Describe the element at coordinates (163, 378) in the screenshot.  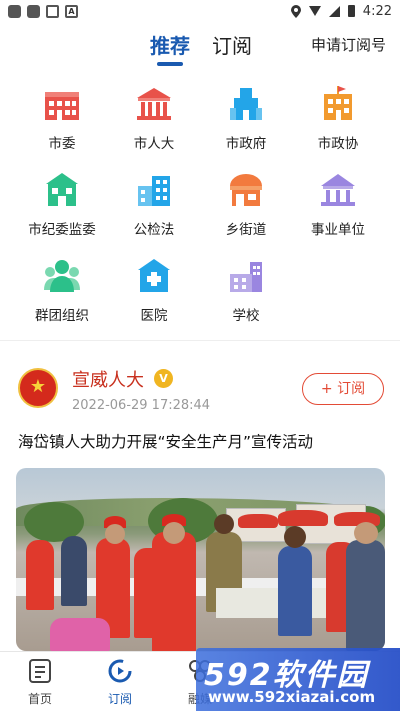
I see `verified-badge-icon: V` at that location.